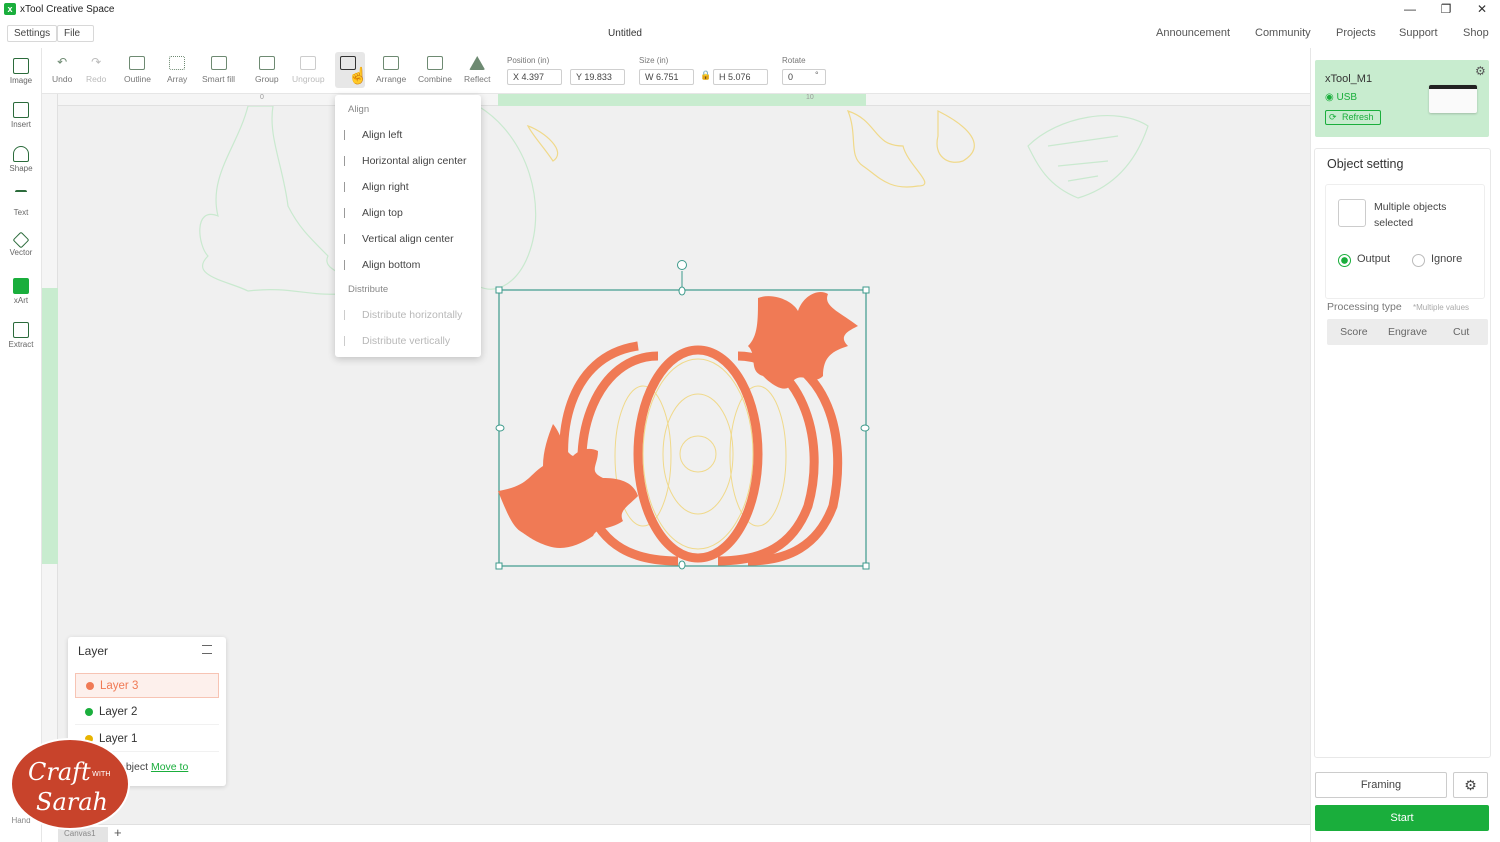  What do you see at coordinates (101, 774) in the screenshot?
I see `logo-text-with: WITH` at bounding box center [101, 774].